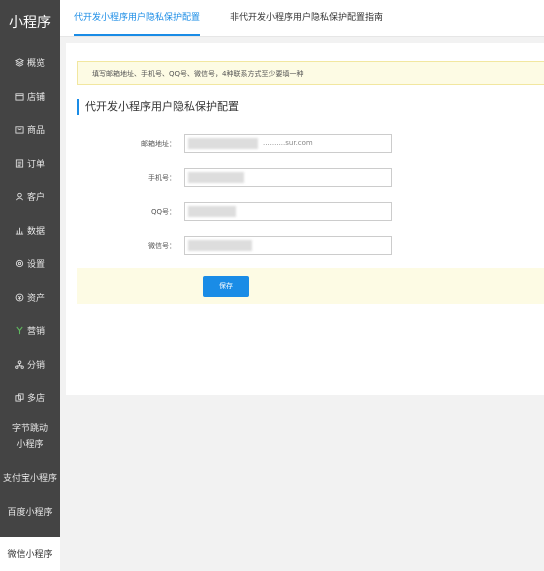 The height and width of the screenshot is (571, 544). I want to click on save-bar: 保存, so click(310, 286).